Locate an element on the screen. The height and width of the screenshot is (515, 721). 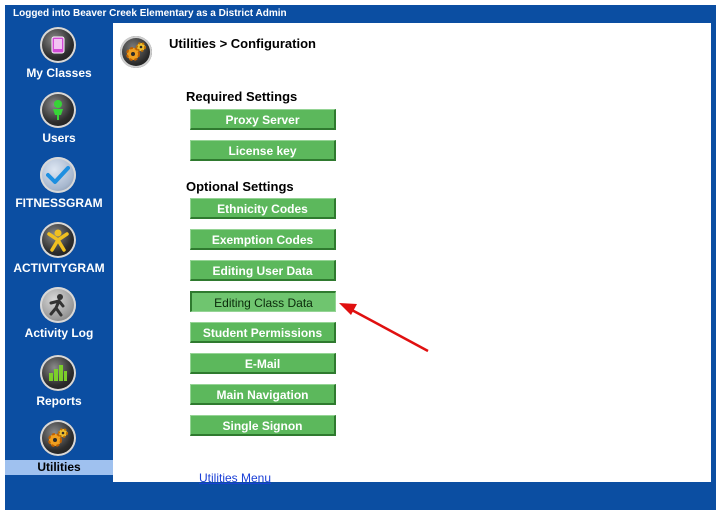
editing-class-data-button: Editing Class Data is located at coordinates (263, 301).